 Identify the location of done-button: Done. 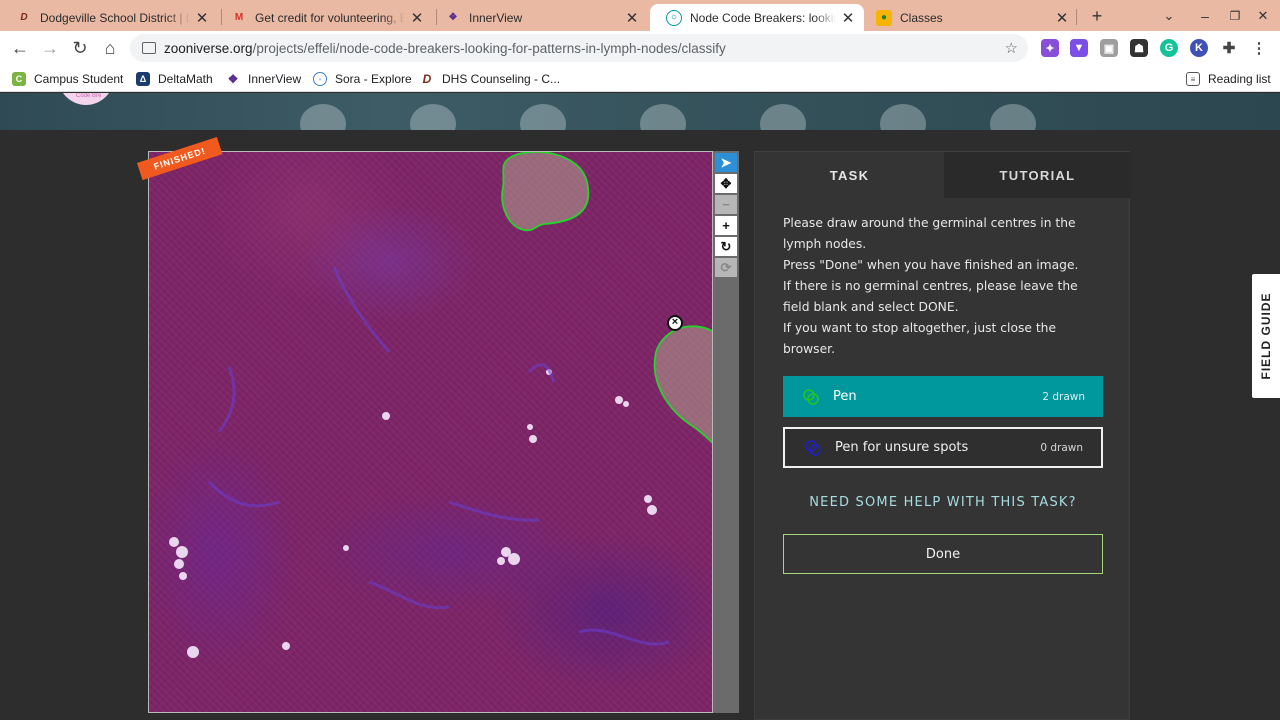
(943, 554).